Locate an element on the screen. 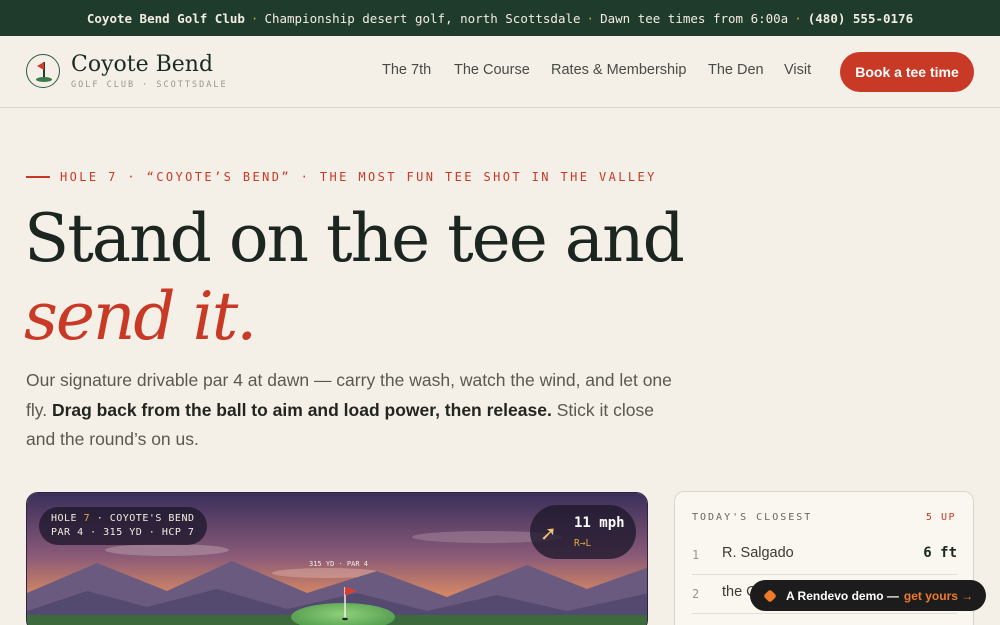 This screenshot has height=625, width=1000. nav-the-7th: The 7th is located at coordinates (406, 70).